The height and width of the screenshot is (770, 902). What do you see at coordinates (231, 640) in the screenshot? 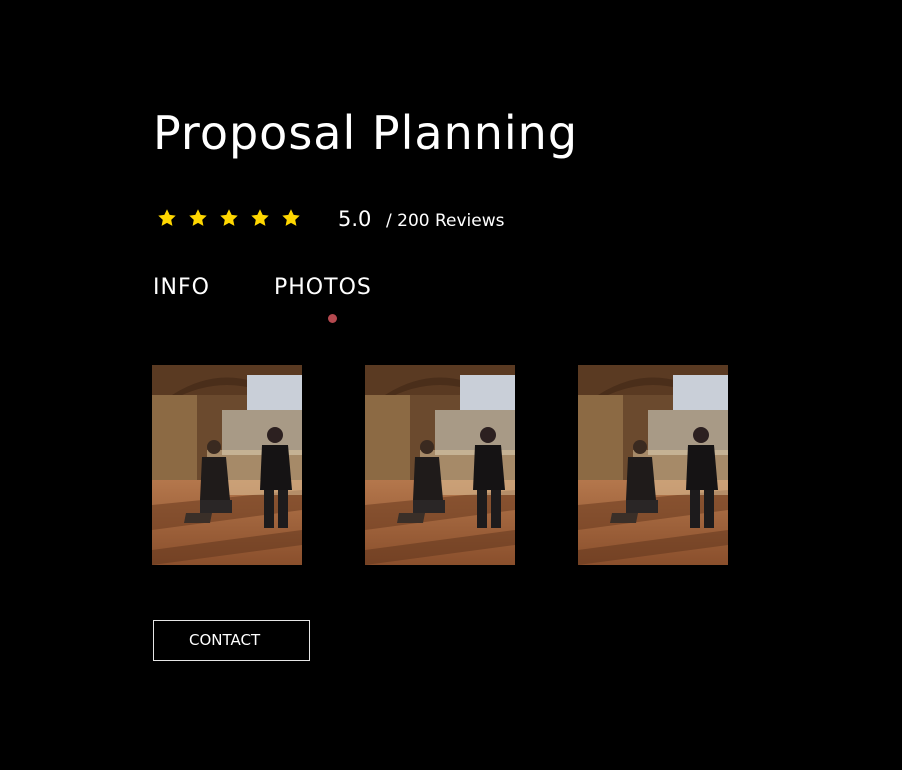
I see `contact-button: CONTACT` at bounding box center [231, 640].